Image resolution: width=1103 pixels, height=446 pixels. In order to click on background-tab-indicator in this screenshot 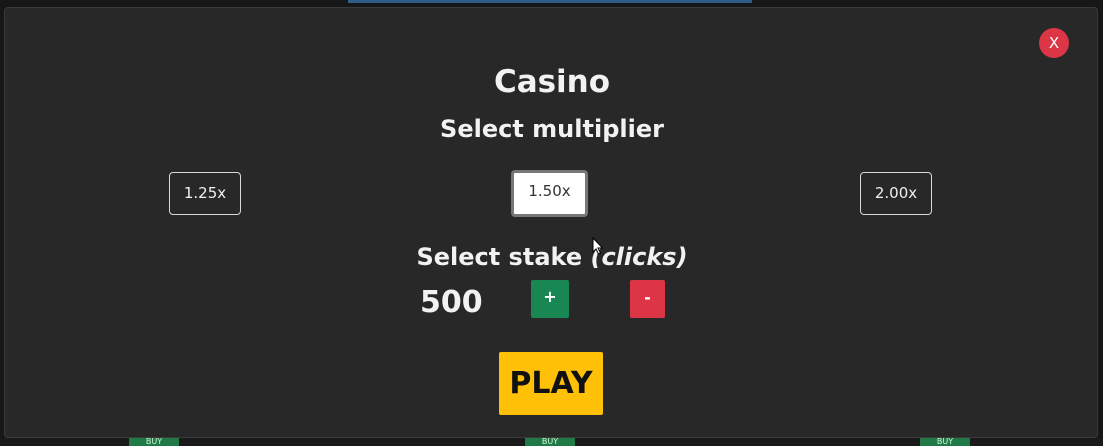, I will do `click(550, 1)`.